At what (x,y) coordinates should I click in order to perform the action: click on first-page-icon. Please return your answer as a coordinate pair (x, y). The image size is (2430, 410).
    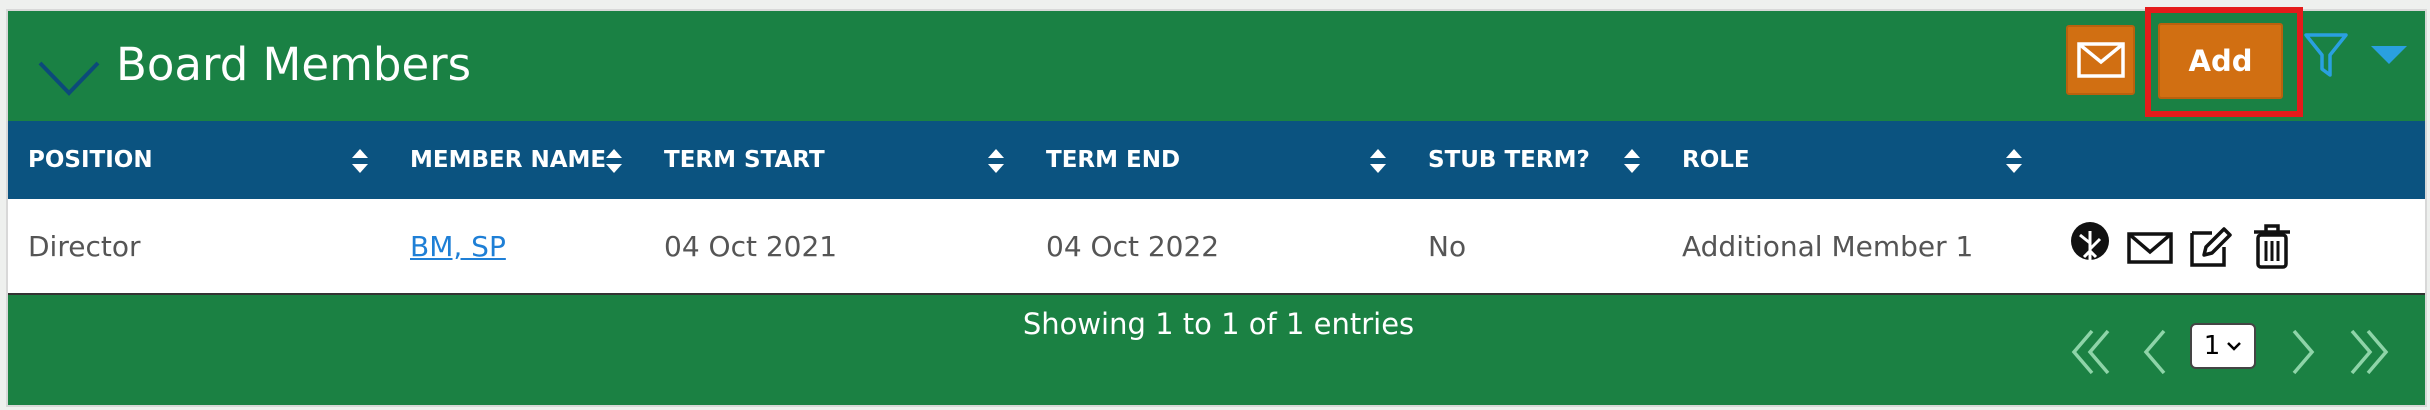
    Looking at the image, I should click on (2092, 352).